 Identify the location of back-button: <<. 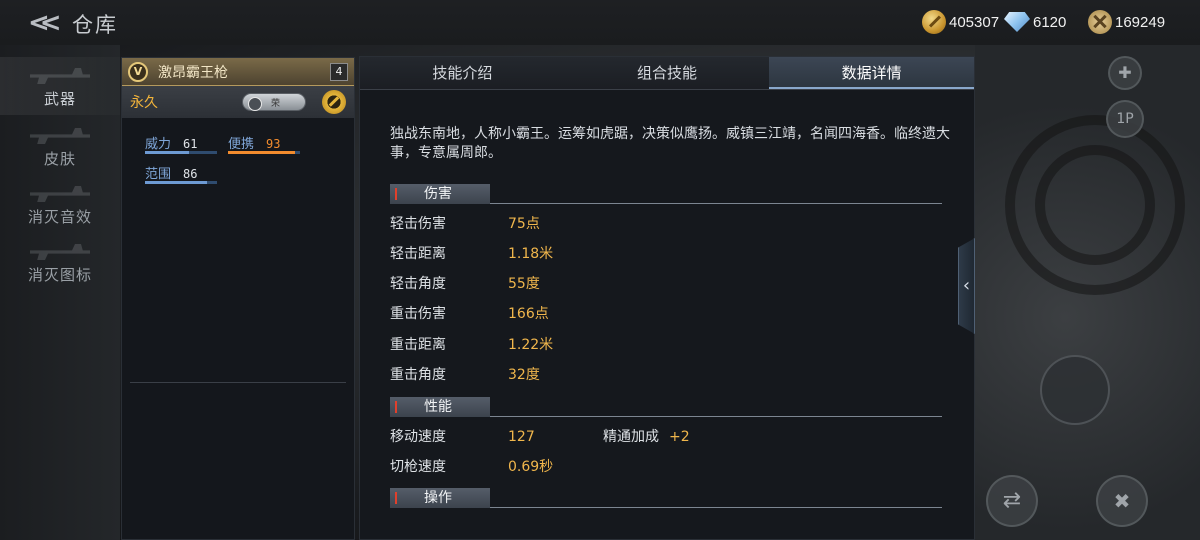
(44, 23).